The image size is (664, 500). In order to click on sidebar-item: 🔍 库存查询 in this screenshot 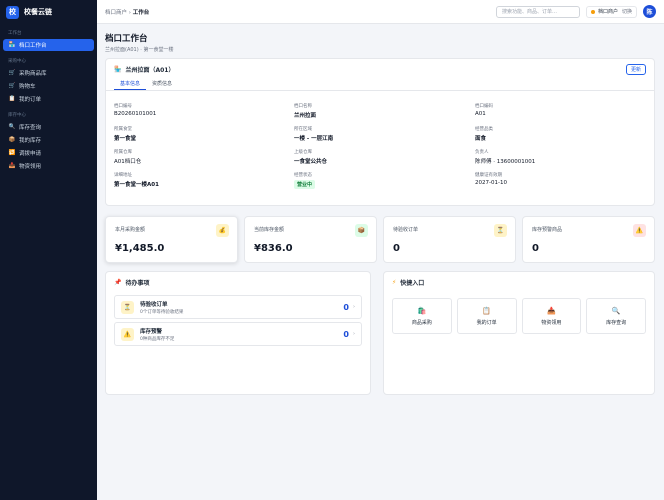, I will do `click(48, 127)`.